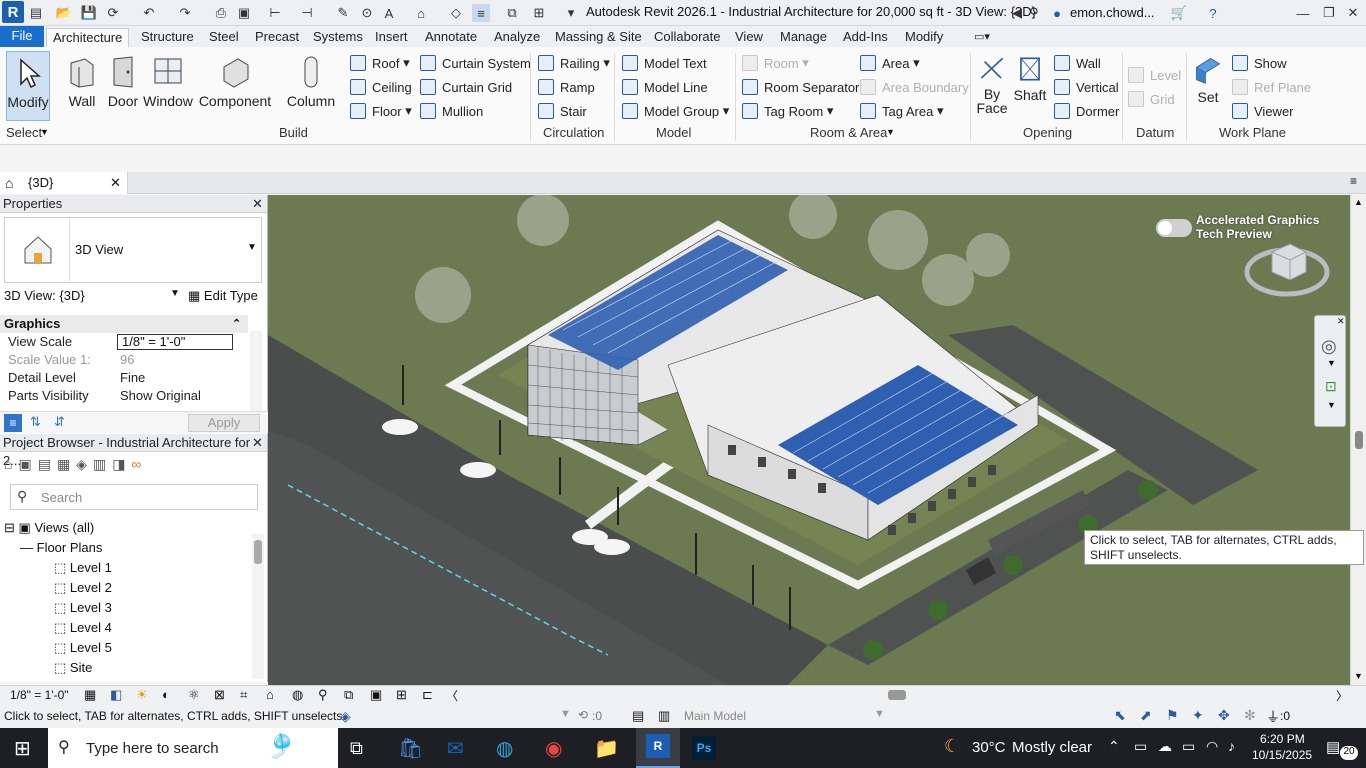 Image resolution: width=1366 pixels, height=768 pixels. What do you see at coordinates (1146, 715) in the screenshot?
I see `select-underlay-icon: ⬈` at bounding box center [1146, 715].